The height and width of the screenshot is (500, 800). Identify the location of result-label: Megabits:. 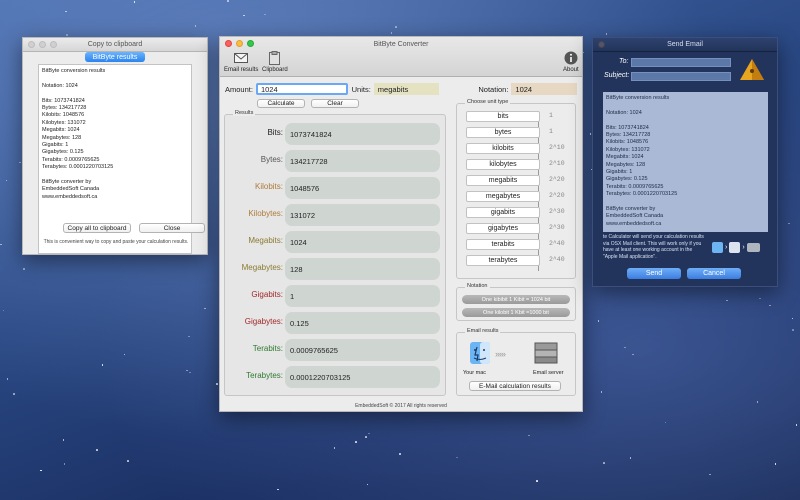
(265, 240).